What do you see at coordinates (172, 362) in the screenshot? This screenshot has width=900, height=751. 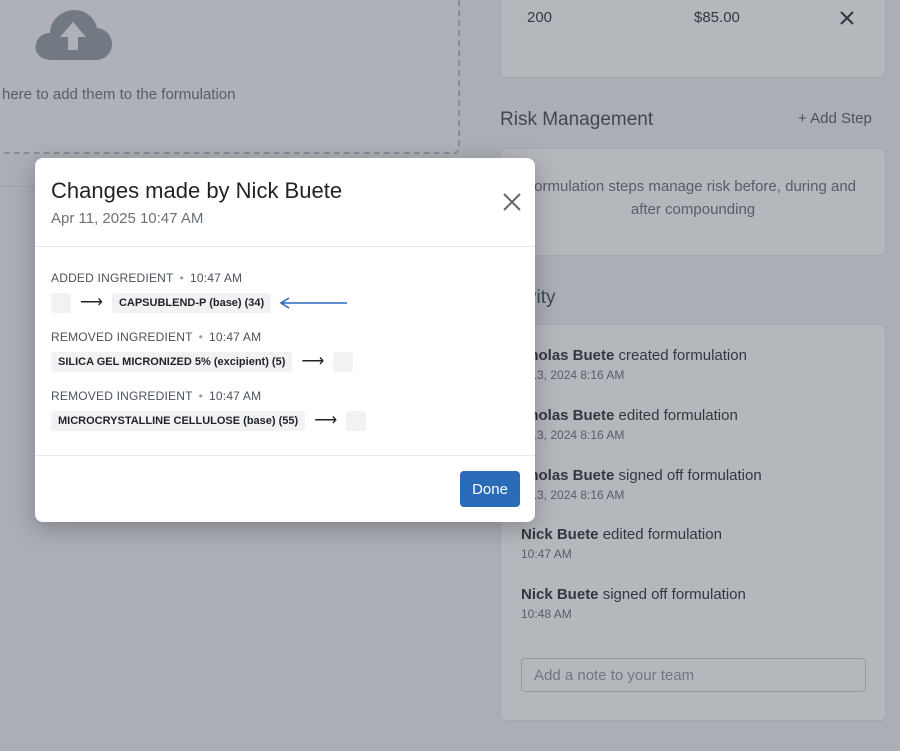 I see `from-chip: SILICA GEL MICRONIZED 5% (excipient) (5)` at bounding box center [172, 362].